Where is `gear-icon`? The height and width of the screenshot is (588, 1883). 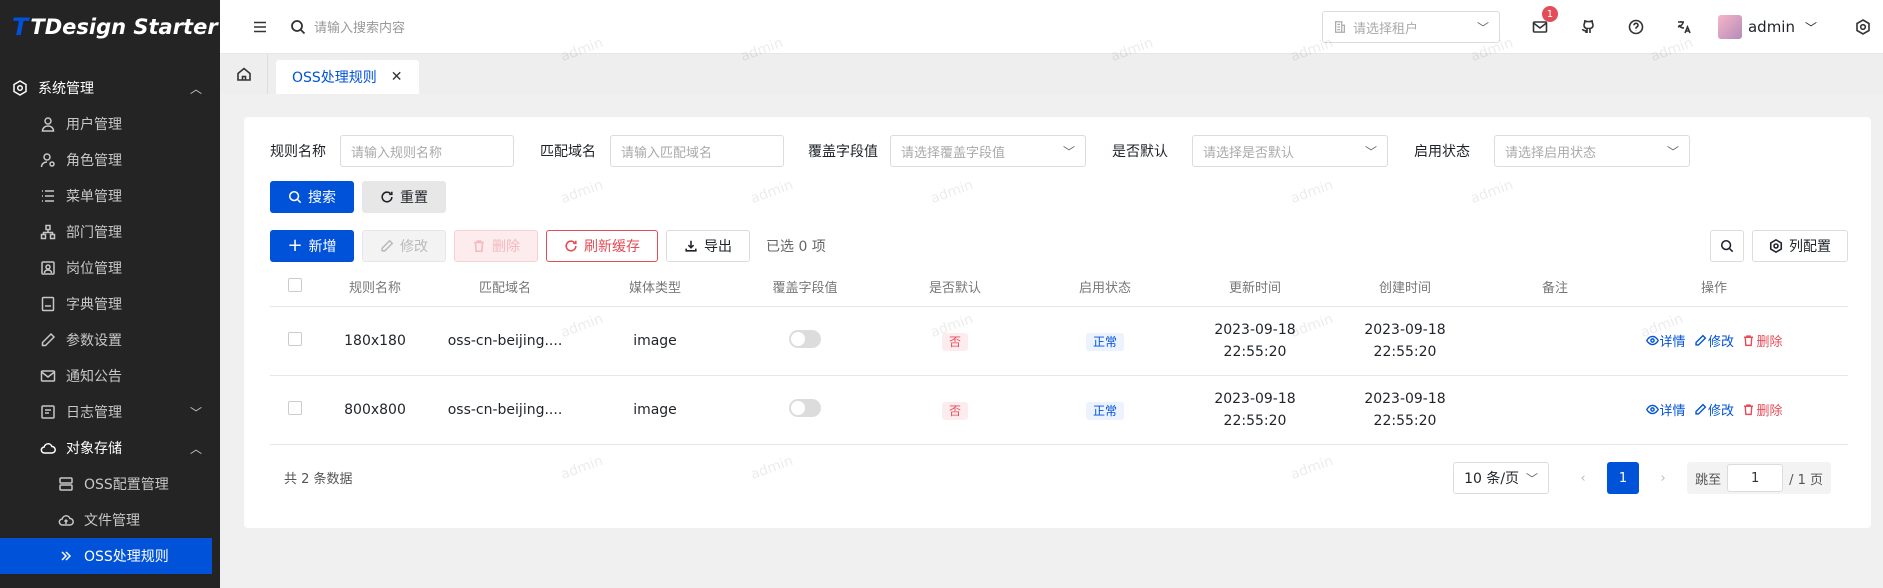
gear-icon is located at coordinates (1776, 246).